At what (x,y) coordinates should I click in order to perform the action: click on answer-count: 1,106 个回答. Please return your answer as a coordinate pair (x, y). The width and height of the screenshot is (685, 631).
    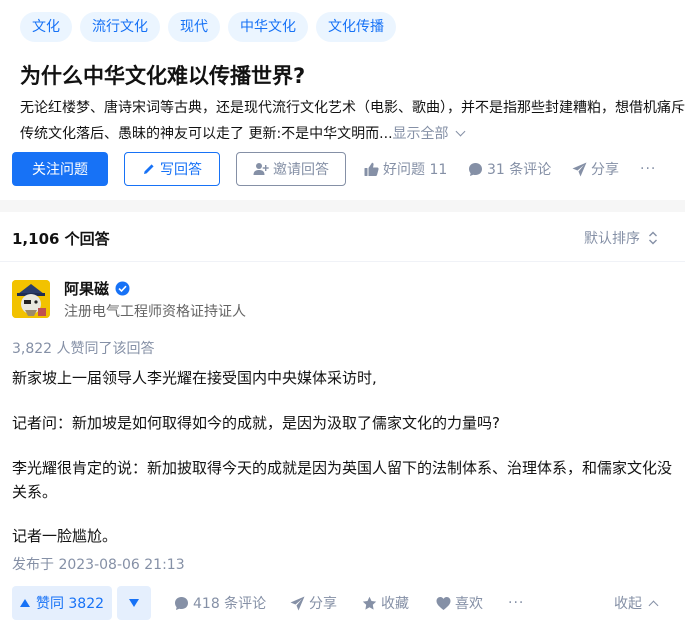
    Looking at the image, I should click on (61, 239).